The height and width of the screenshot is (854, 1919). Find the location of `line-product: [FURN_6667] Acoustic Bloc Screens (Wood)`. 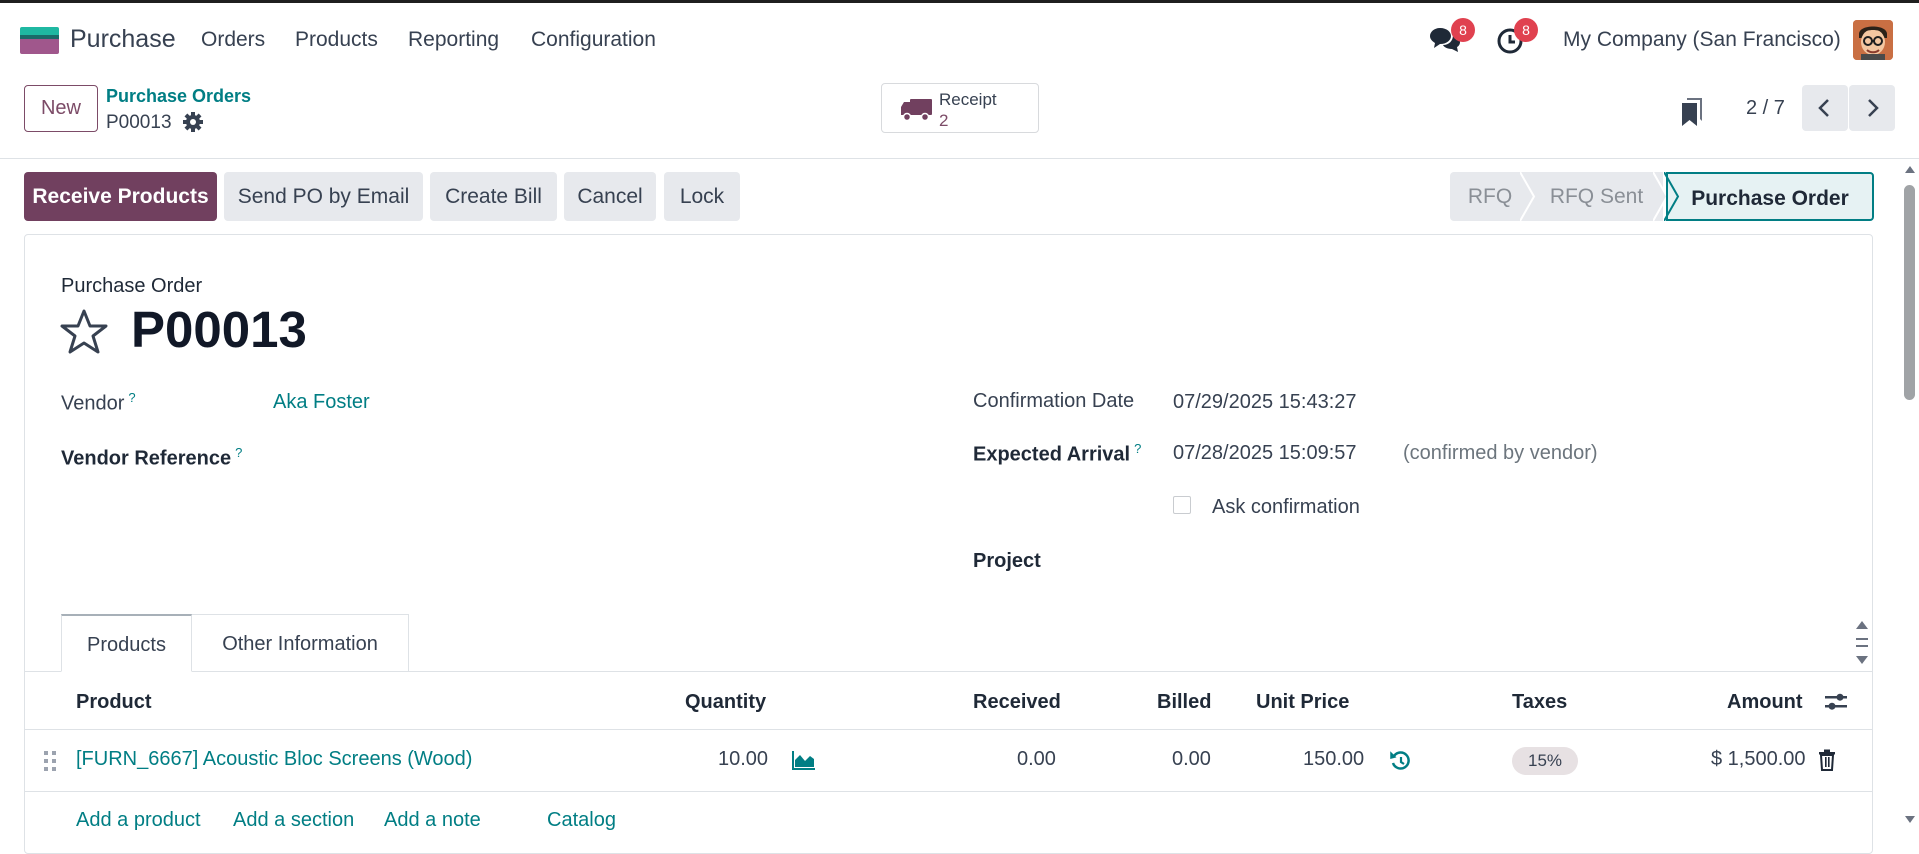

line-product: [FURN_6667] Acoustic Bloc Screens (Wood) is located at coordinates (274, 759).